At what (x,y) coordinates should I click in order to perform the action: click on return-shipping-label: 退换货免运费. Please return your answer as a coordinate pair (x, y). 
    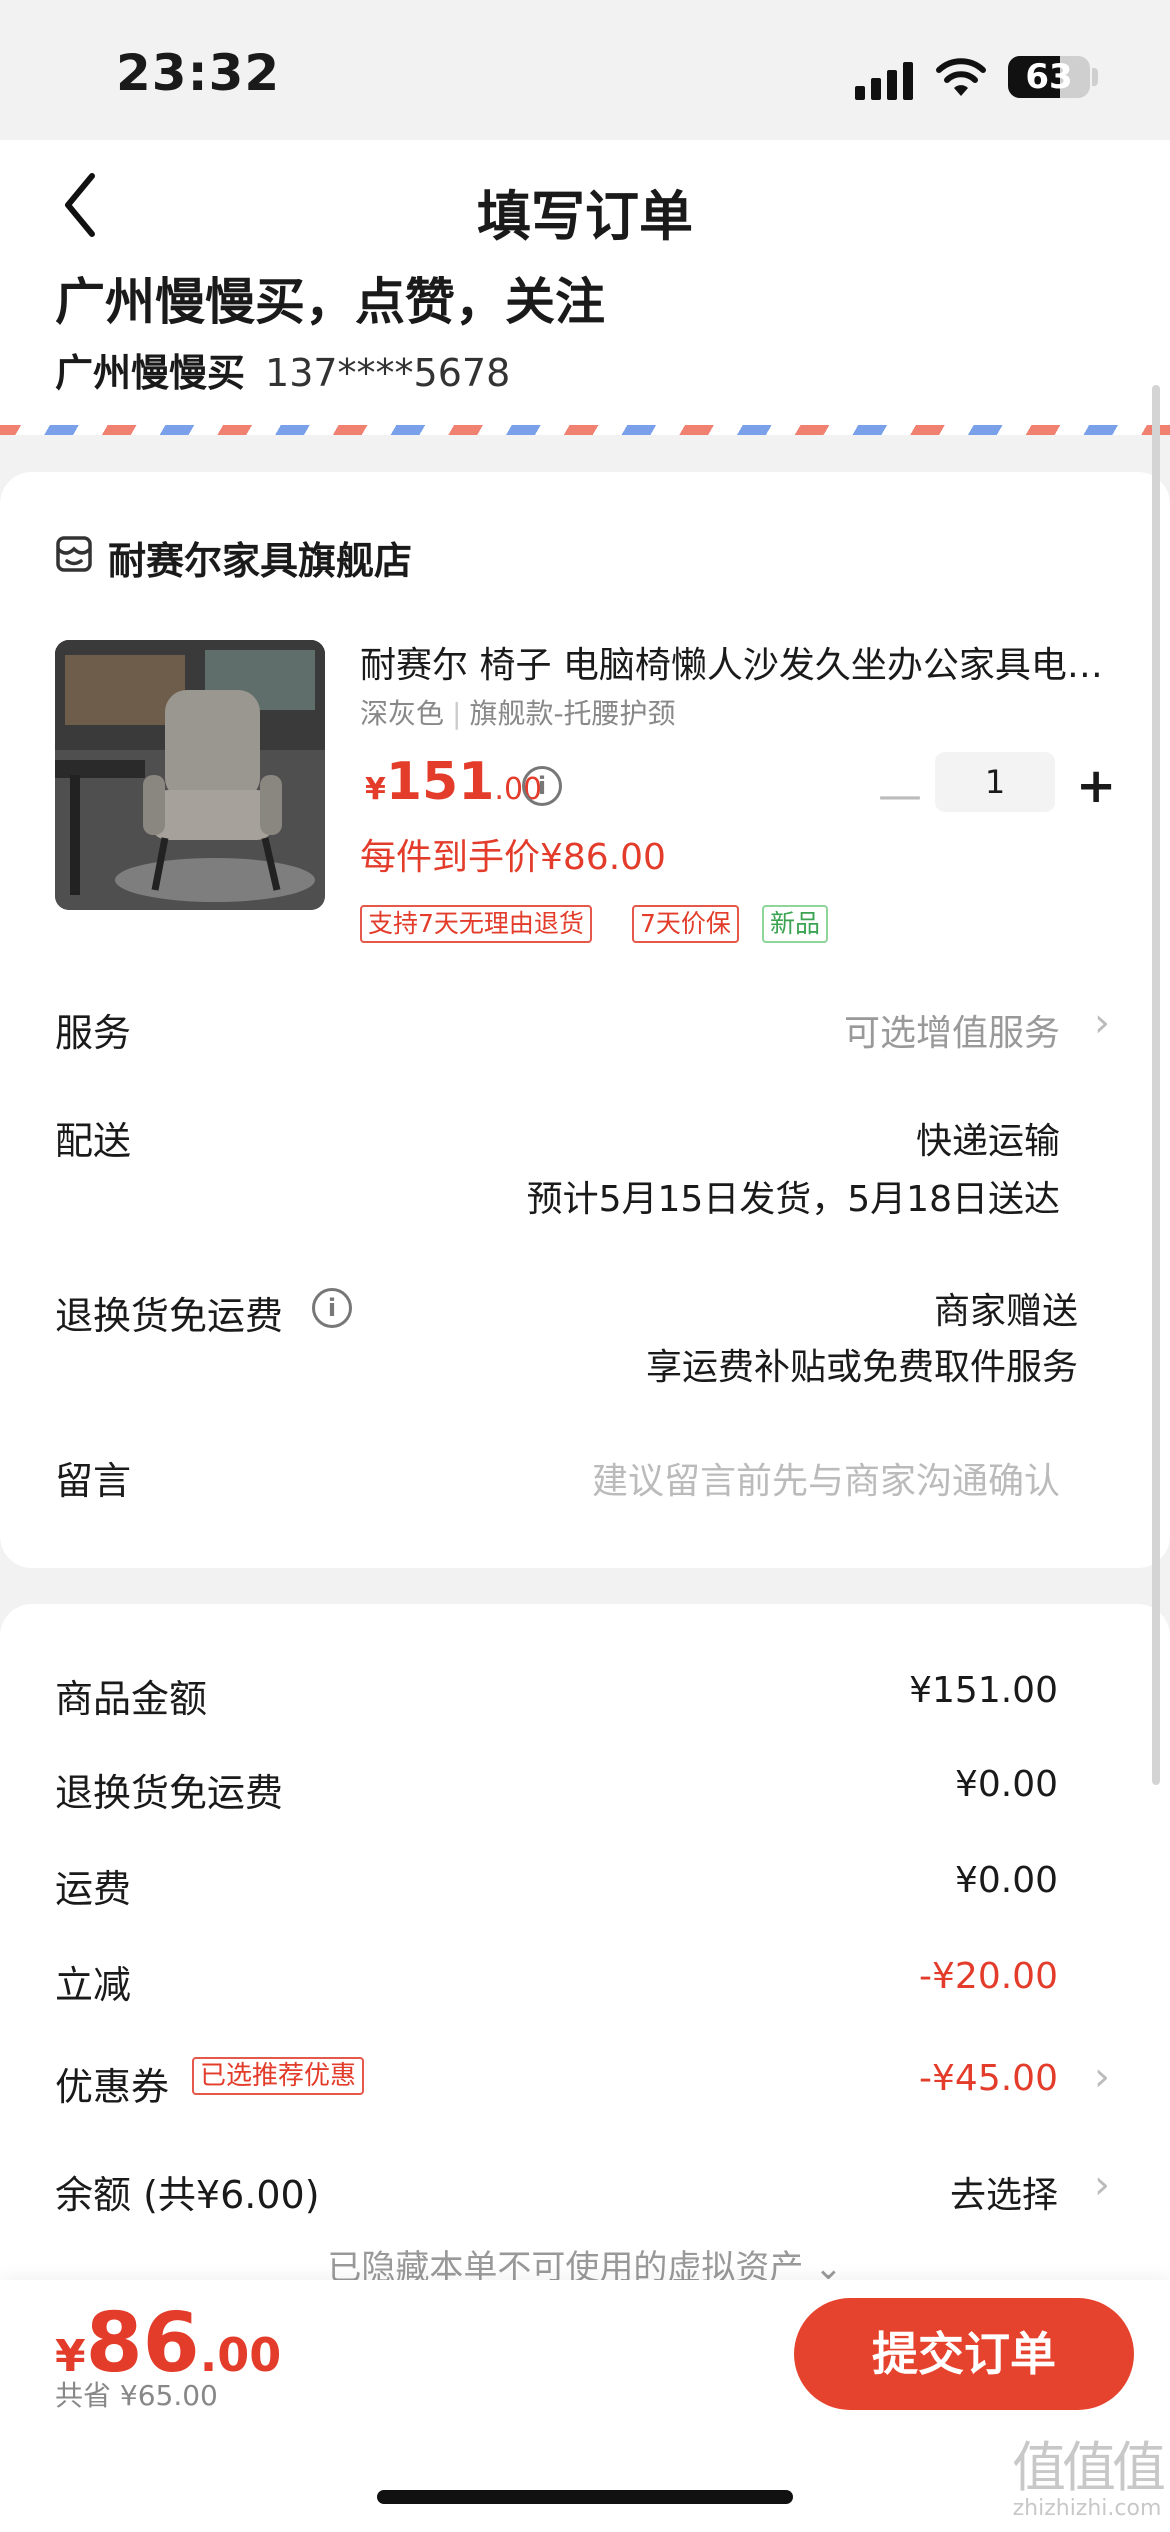
    Looking at the image, I should click on (169, 1316).